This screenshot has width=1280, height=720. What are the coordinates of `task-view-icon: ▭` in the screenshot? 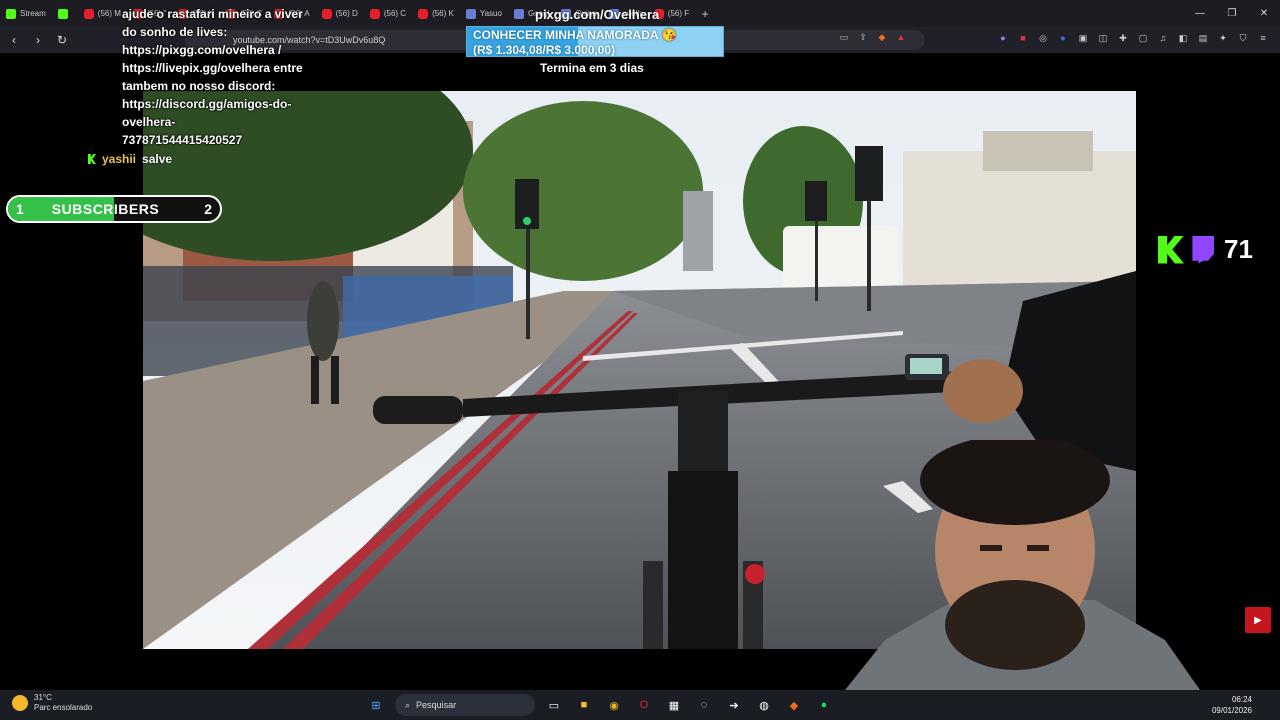 It's located at (554, 705).